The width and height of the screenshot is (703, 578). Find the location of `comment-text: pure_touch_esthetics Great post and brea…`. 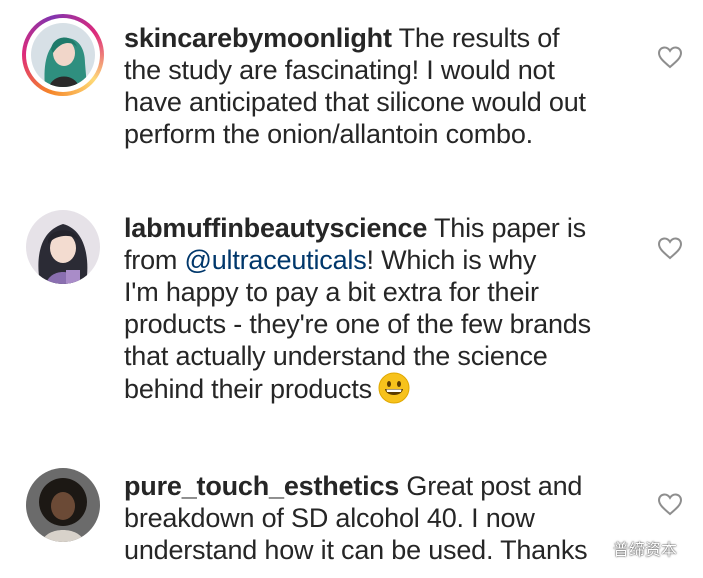

comment-text: pure_touch_esthetics Great post and brea… is located at coordinates (384, 518).